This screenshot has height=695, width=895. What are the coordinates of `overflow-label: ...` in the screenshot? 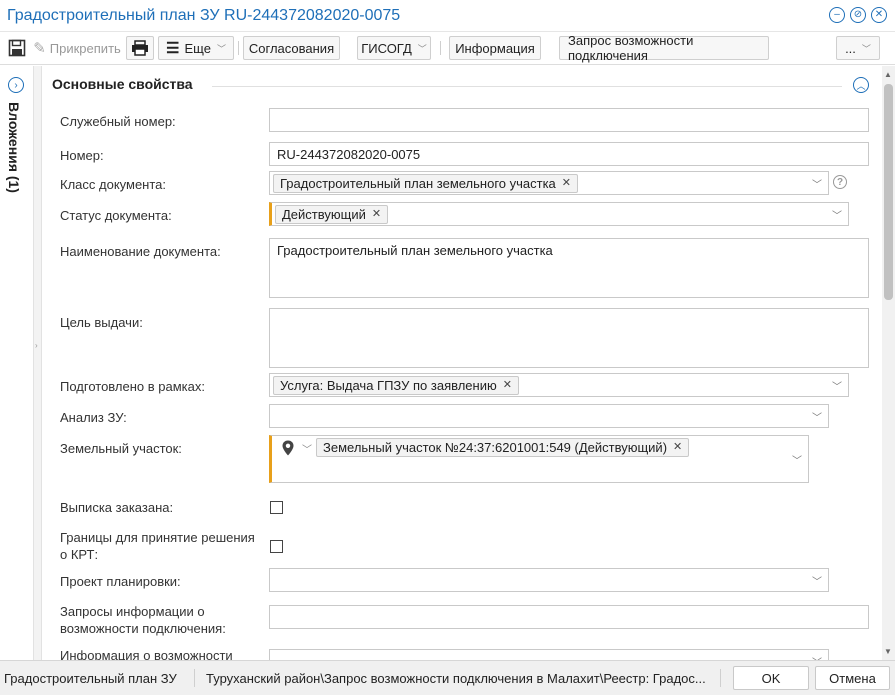 It's located at (850, 48).